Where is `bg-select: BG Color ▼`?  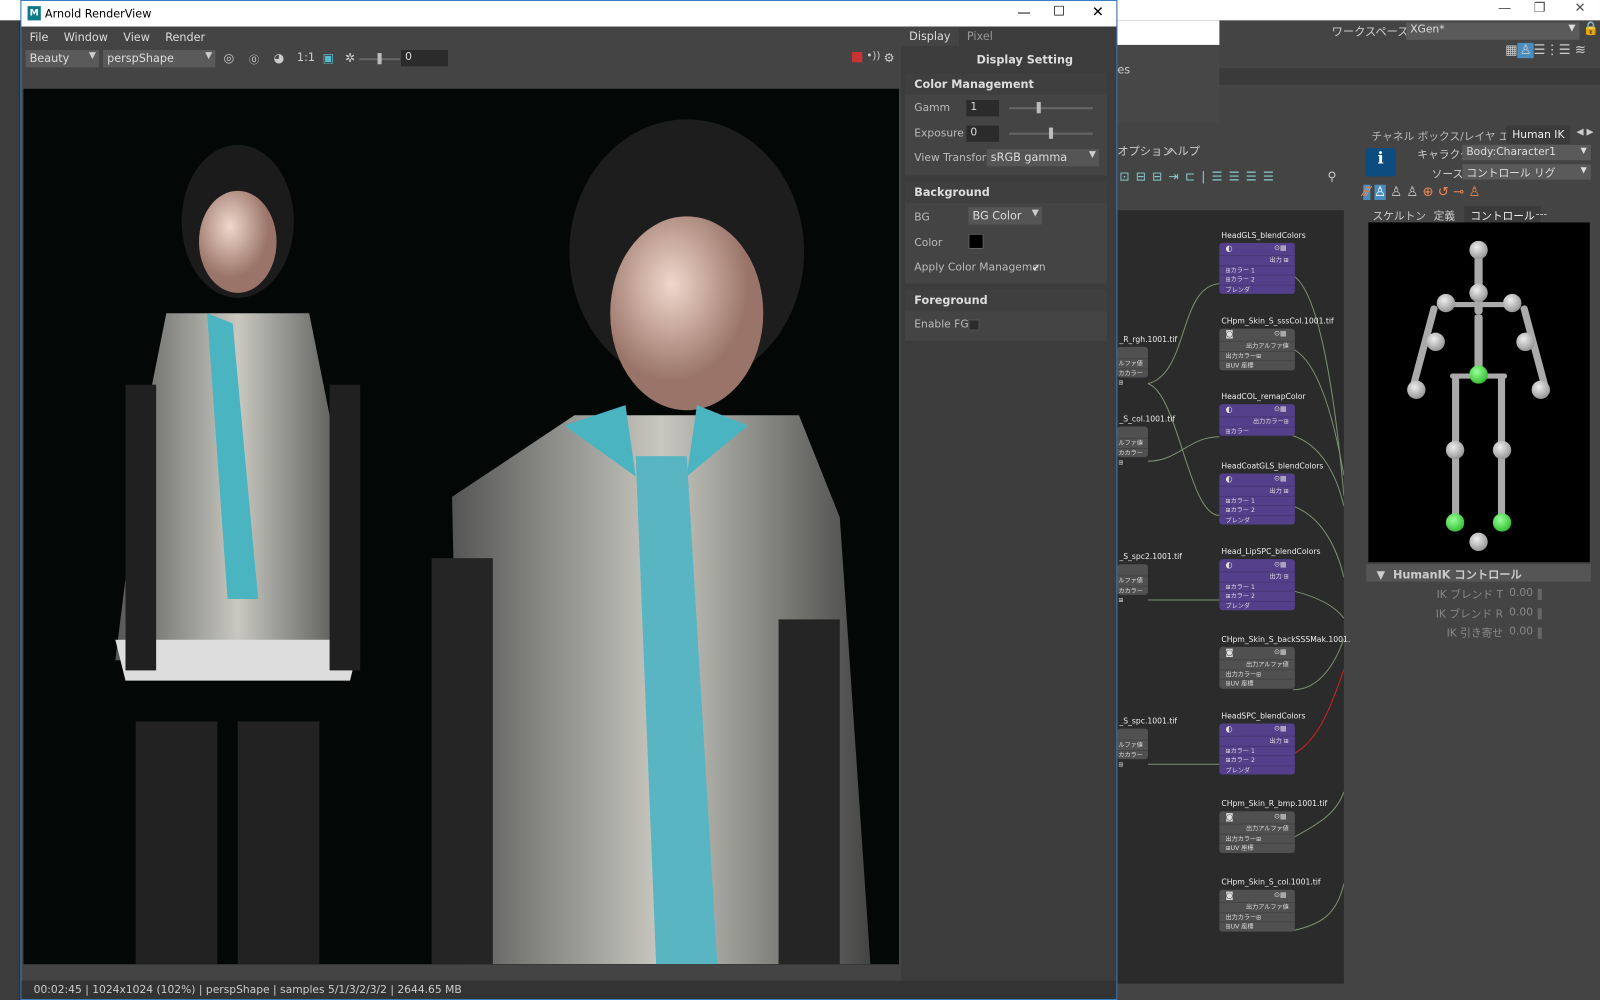
bg-select: BG Color ▼ is located at coordinates (1005, 216).